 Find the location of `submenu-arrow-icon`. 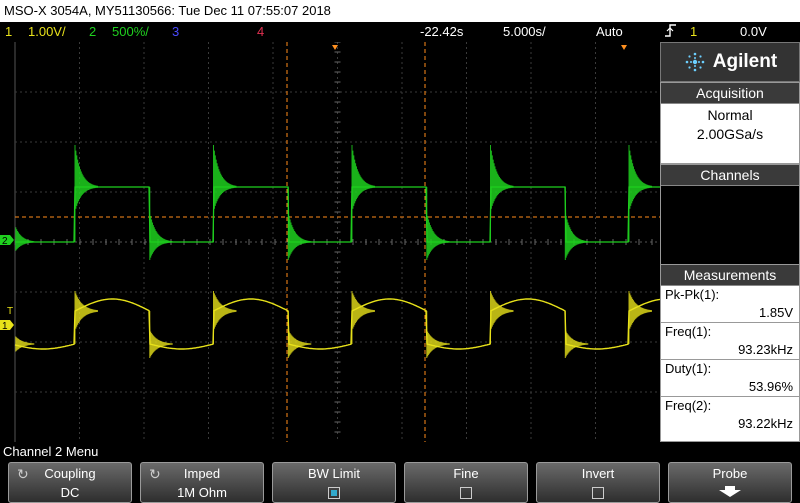

submenu-arrow-icon is located at coordinates (730, 491).